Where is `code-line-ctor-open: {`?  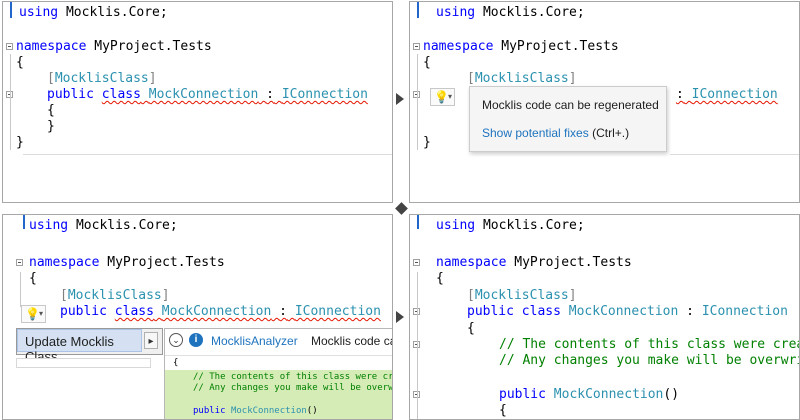
code-line-ctor-open: { is located at coordinates (503, 410).